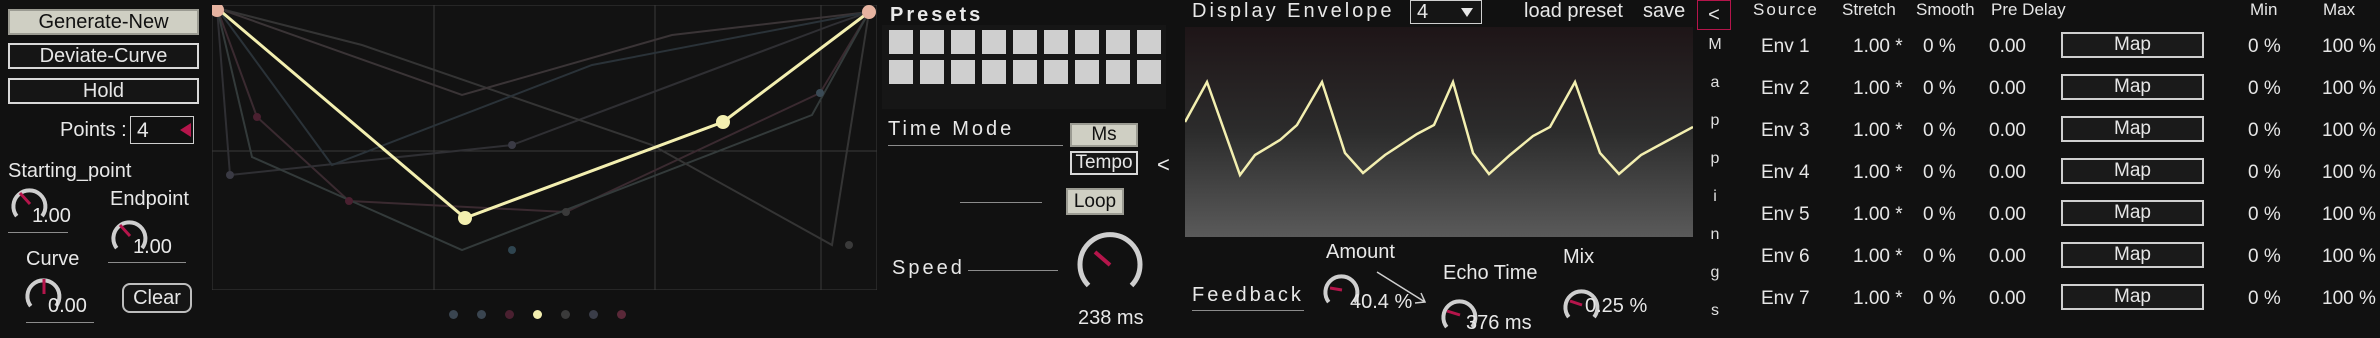 This screenshot has width=2380, height=338. What do you see at coordinates (1715, 44) in the screenshot?
I see `mappings-letter: M` at bounding box center [1715, 44].